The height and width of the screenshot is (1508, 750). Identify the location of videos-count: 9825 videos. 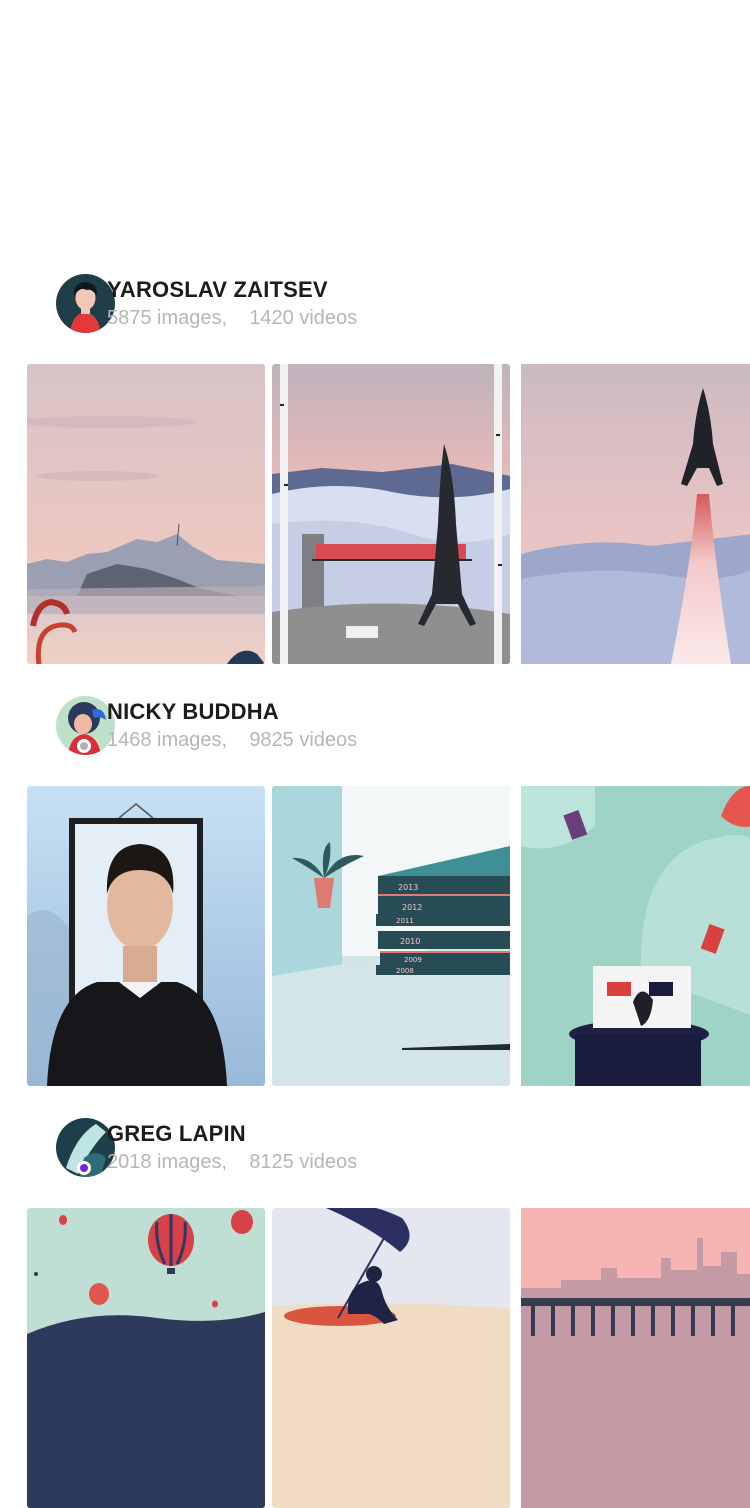
(303, 740).